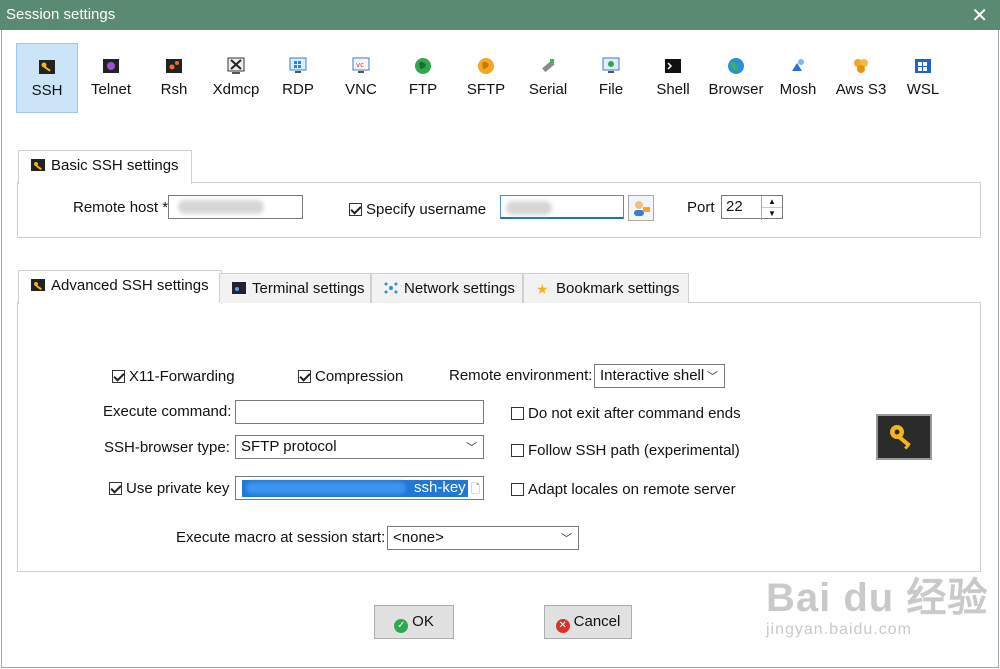 The width and height of the screenshot is (1000, 669). Describe the element at coordinates (350, 376) in the screenshot. I see `compression-checkbox: Compression` at that location.